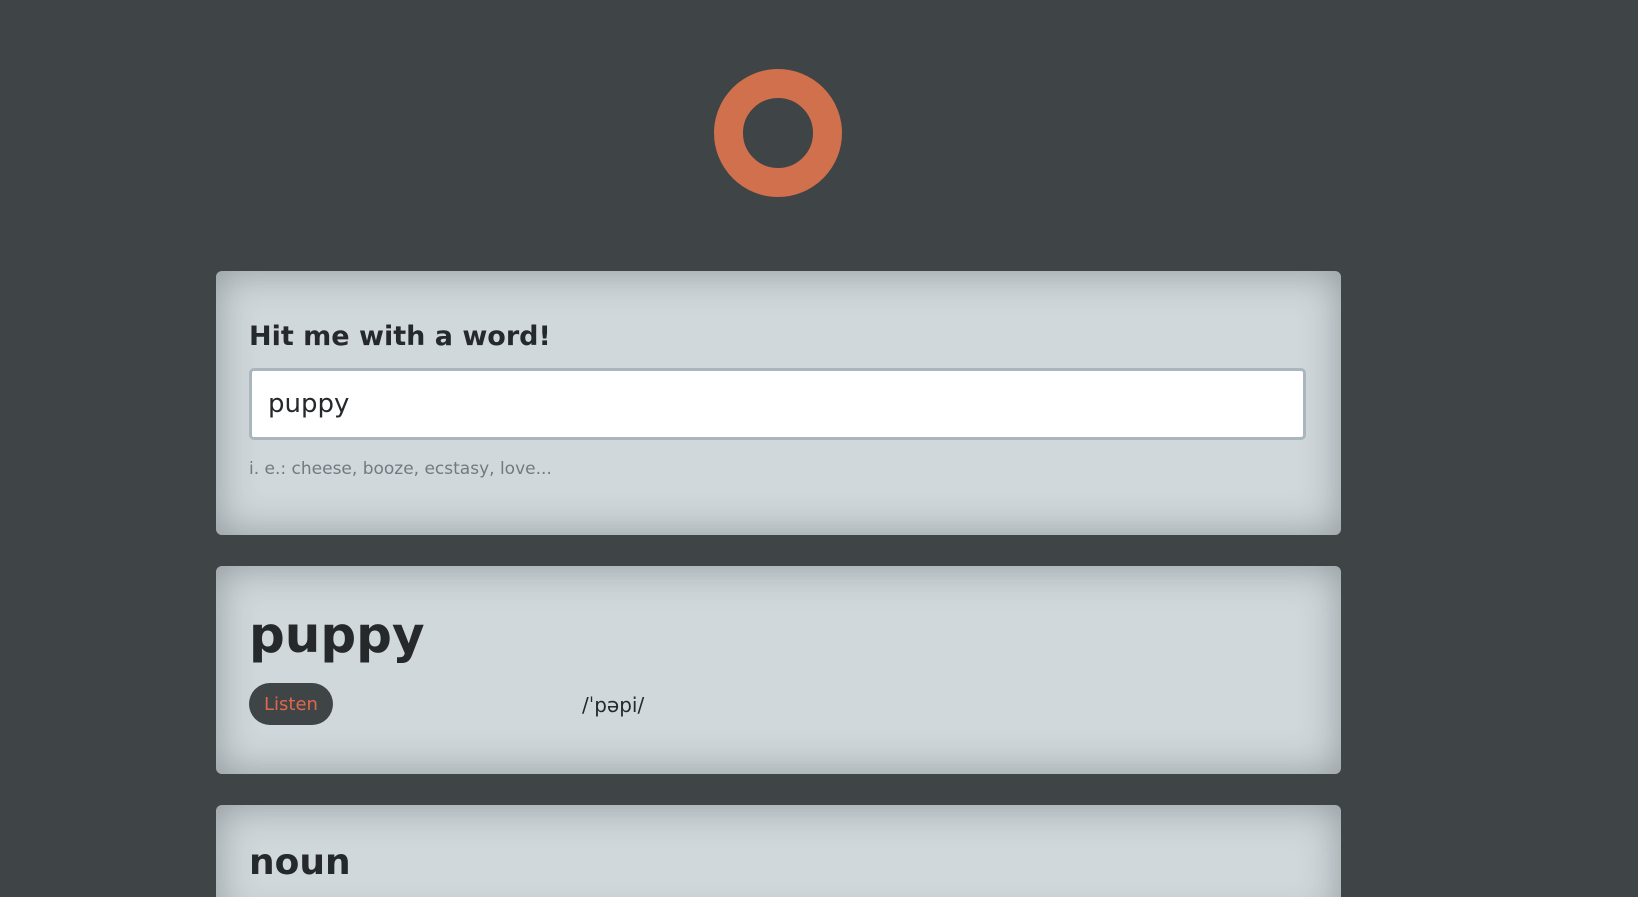 This screenshot has height=897, width=1638. What do you see at coordinates (778, 851) in the screenshot?
I see `meaning-card: noun` at bounding box center [778, 851].